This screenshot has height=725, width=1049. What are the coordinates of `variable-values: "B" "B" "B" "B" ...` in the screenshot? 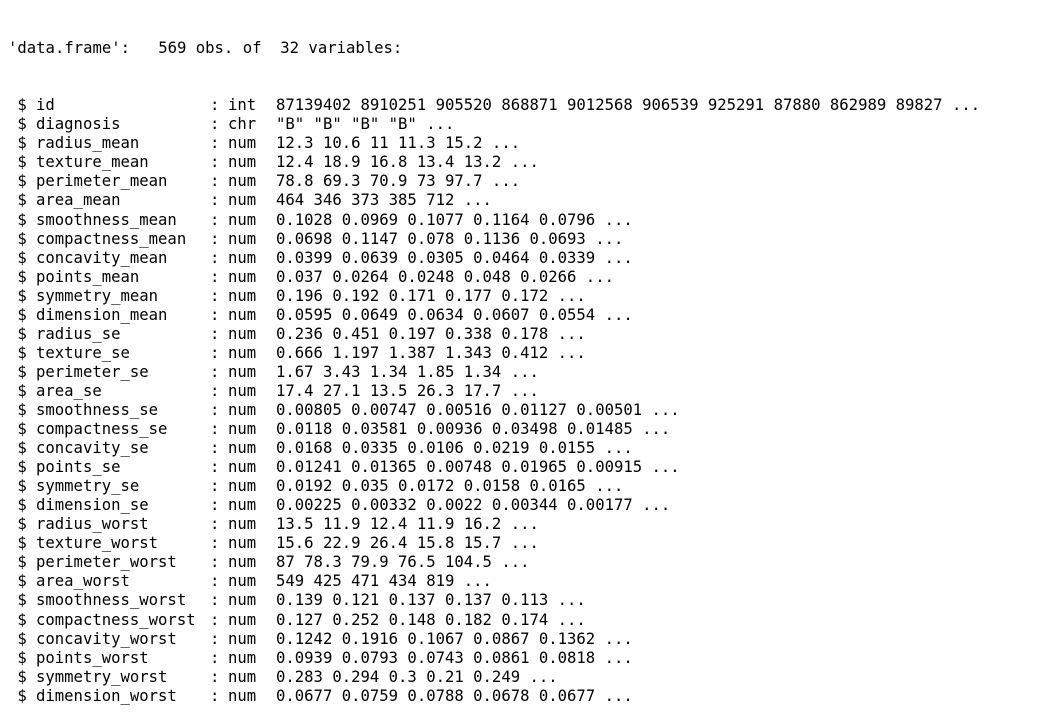 It's located at (365, 124).